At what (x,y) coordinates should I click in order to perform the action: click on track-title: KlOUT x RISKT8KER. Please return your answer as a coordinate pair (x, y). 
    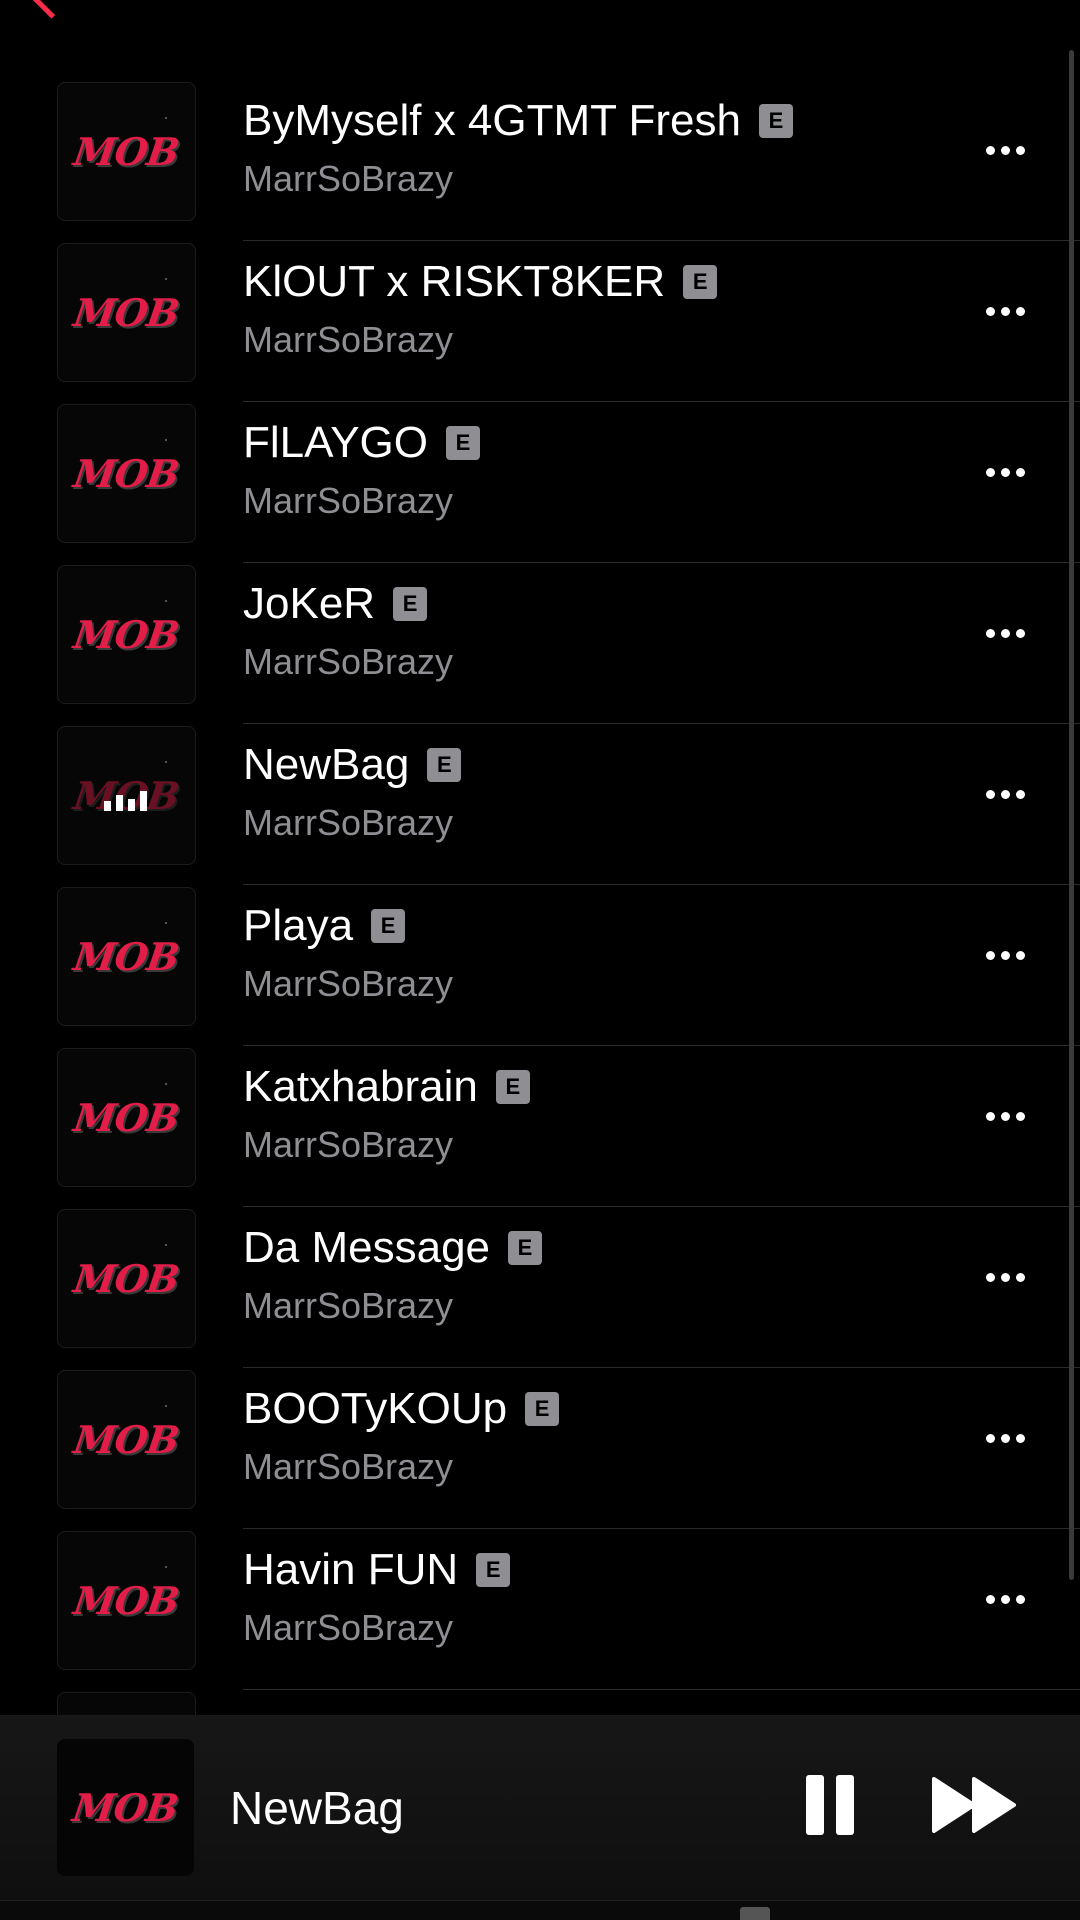
    Looking at the image, I should click on (454, 281).